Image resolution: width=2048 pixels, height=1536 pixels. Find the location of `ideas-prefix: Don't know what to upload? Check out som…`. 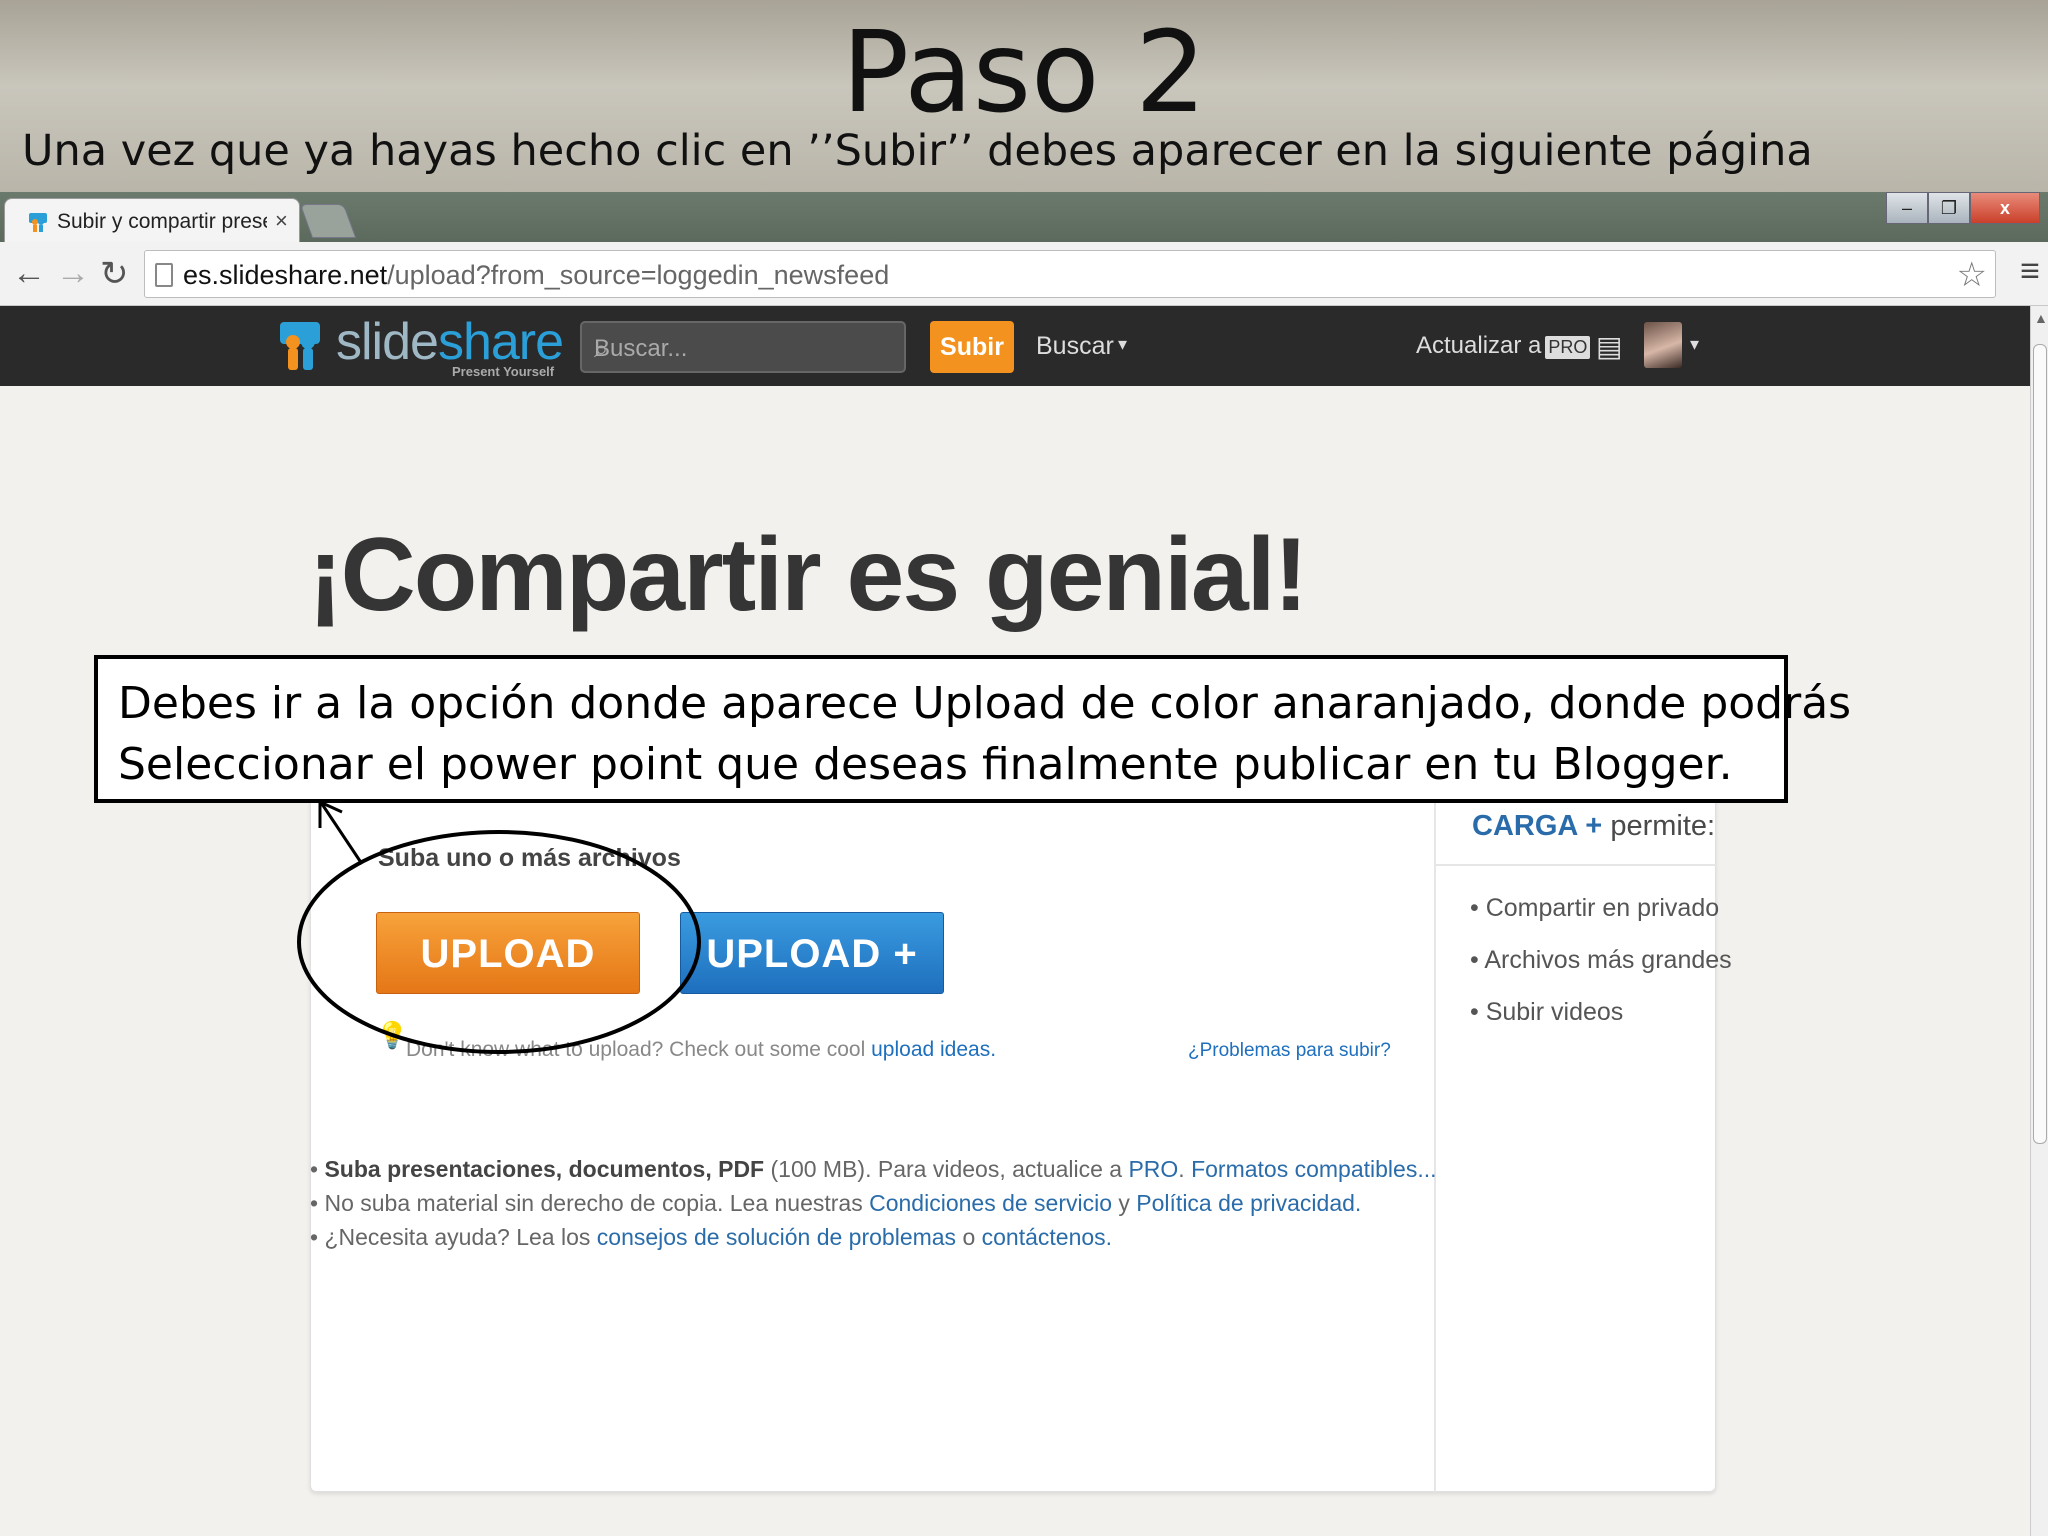

ideas-prefix: Don't know what to upload? Check out som… is located at coordinates (636, 1049).